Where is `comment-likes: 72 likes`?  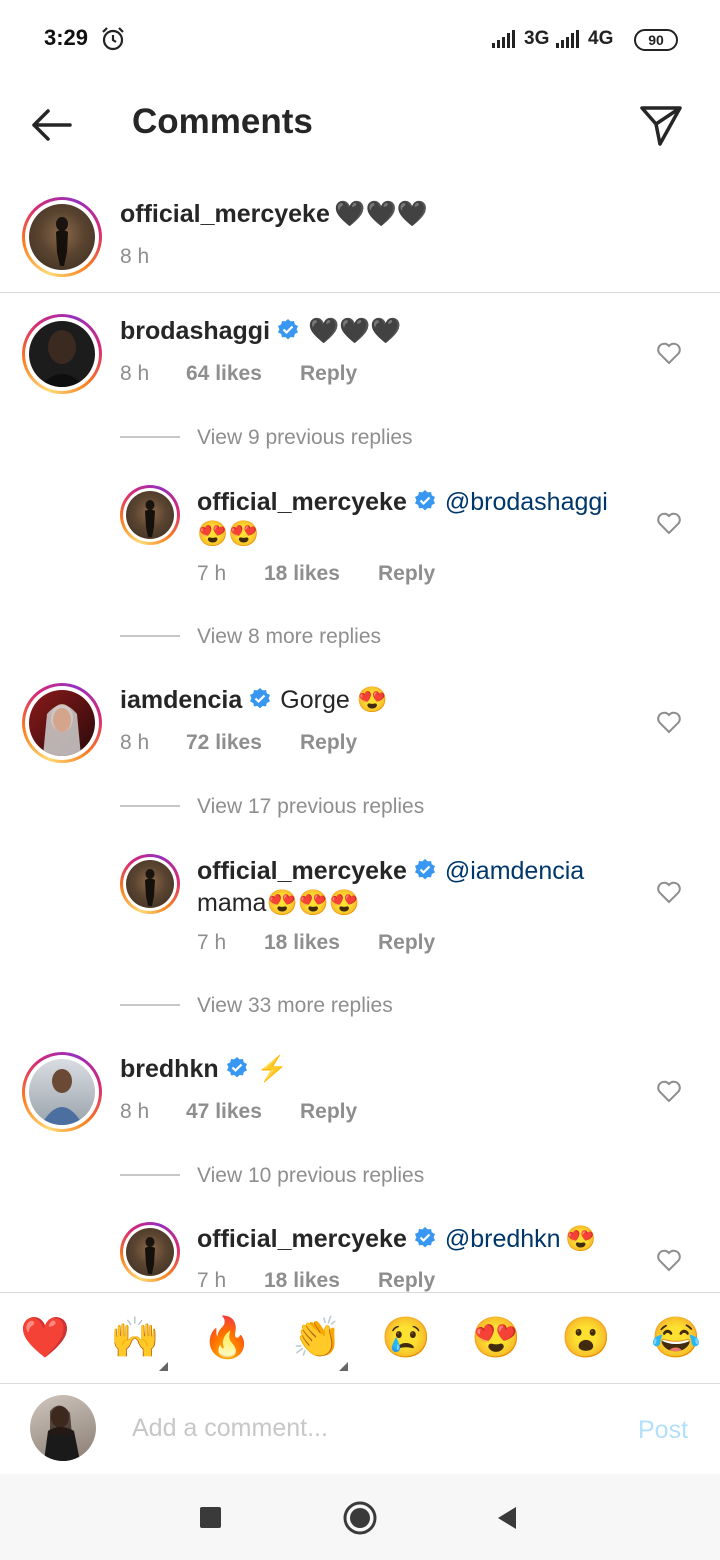
comment-likes: 72 likes is located at coordinates (224, 742).